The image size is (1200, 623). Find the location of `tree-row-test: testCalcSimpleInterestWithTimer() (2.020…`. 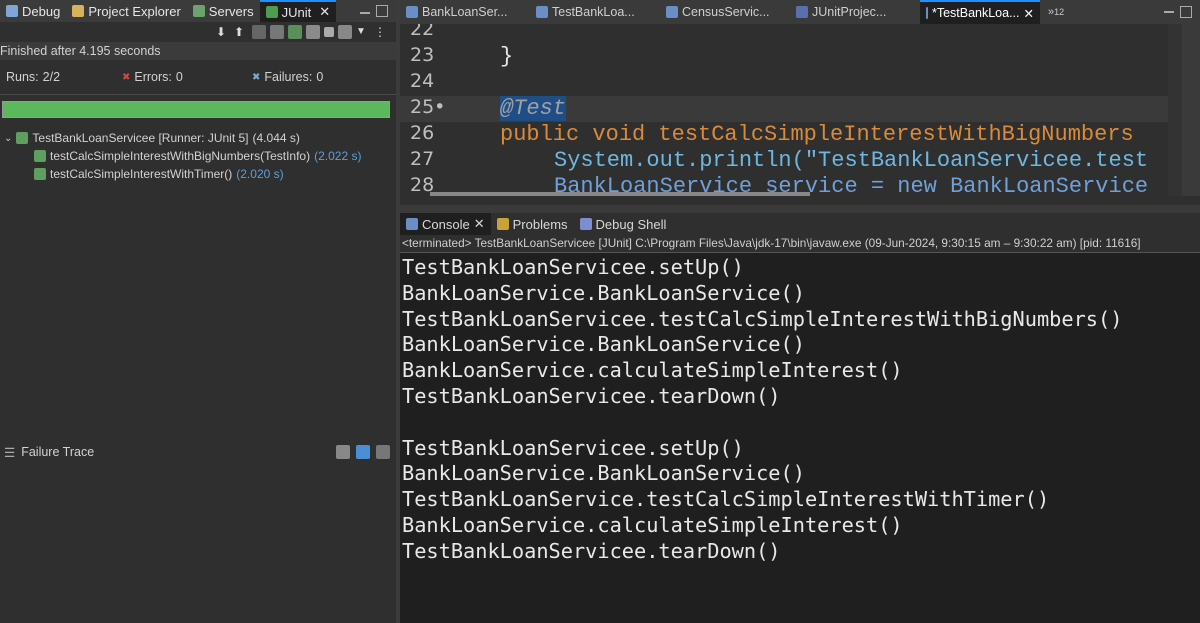

tree-row-test: testCalcSimpleInterestWithTimer() (2.020… is located at coordinates (198, 174).